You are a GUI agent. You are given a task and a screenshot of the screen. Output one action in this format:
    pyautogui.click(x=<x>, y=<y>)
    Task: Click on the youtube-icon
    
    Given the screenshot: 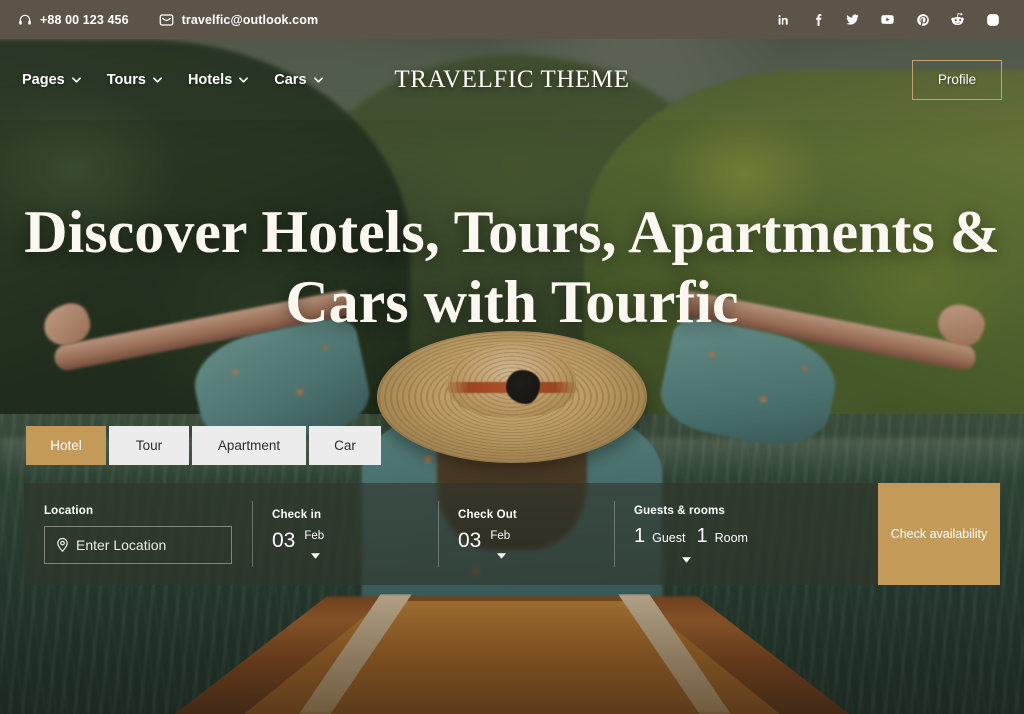 What is the action you would take?
    pyautogui.click(x=887, y=19)
    